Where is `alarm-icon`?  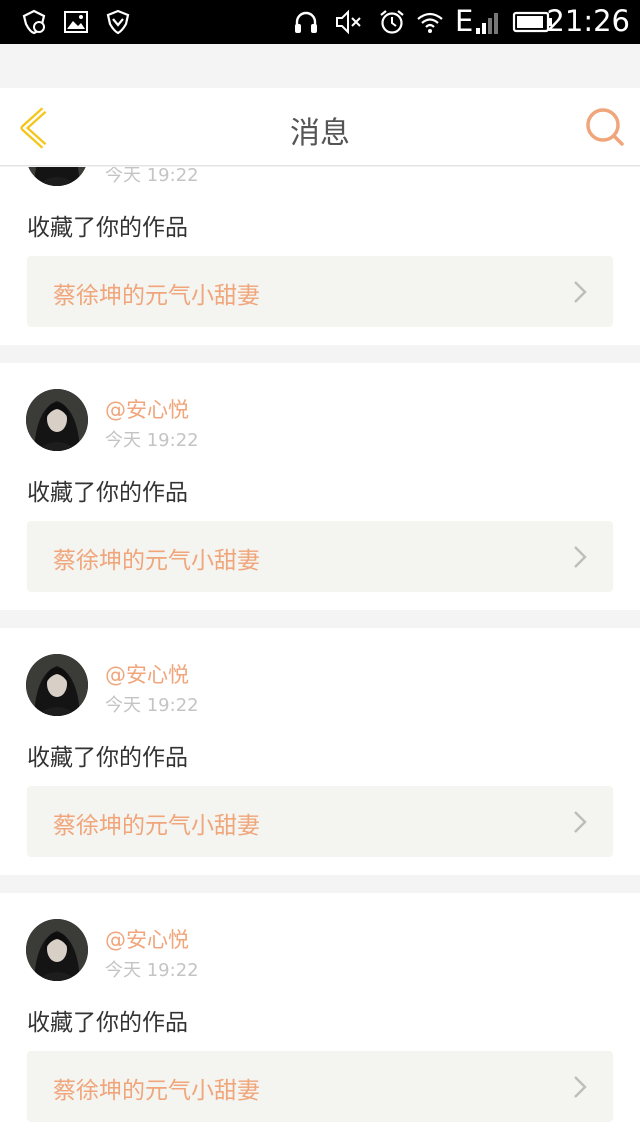
alarm-icon is located at coordinates (392, 22).